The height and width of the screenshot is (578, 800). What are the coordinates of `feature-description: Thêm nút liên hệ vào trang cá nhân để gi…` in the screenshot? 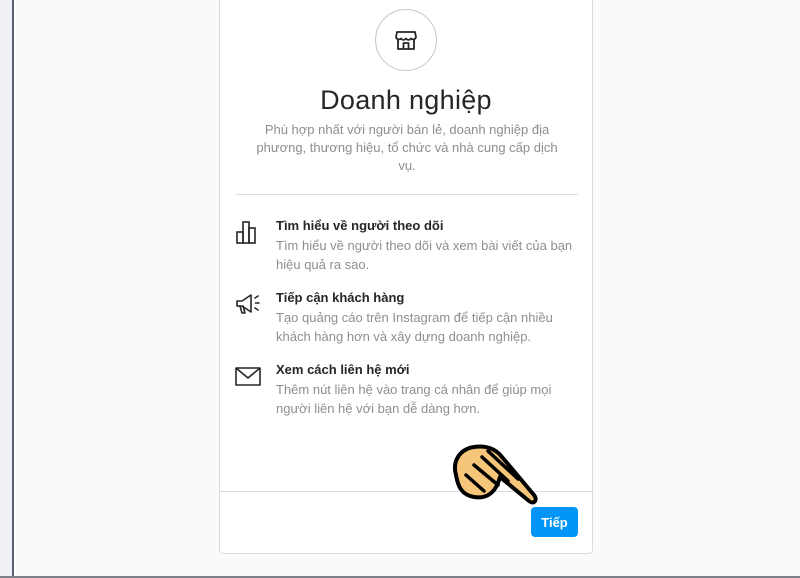 It's located at (414, 399).